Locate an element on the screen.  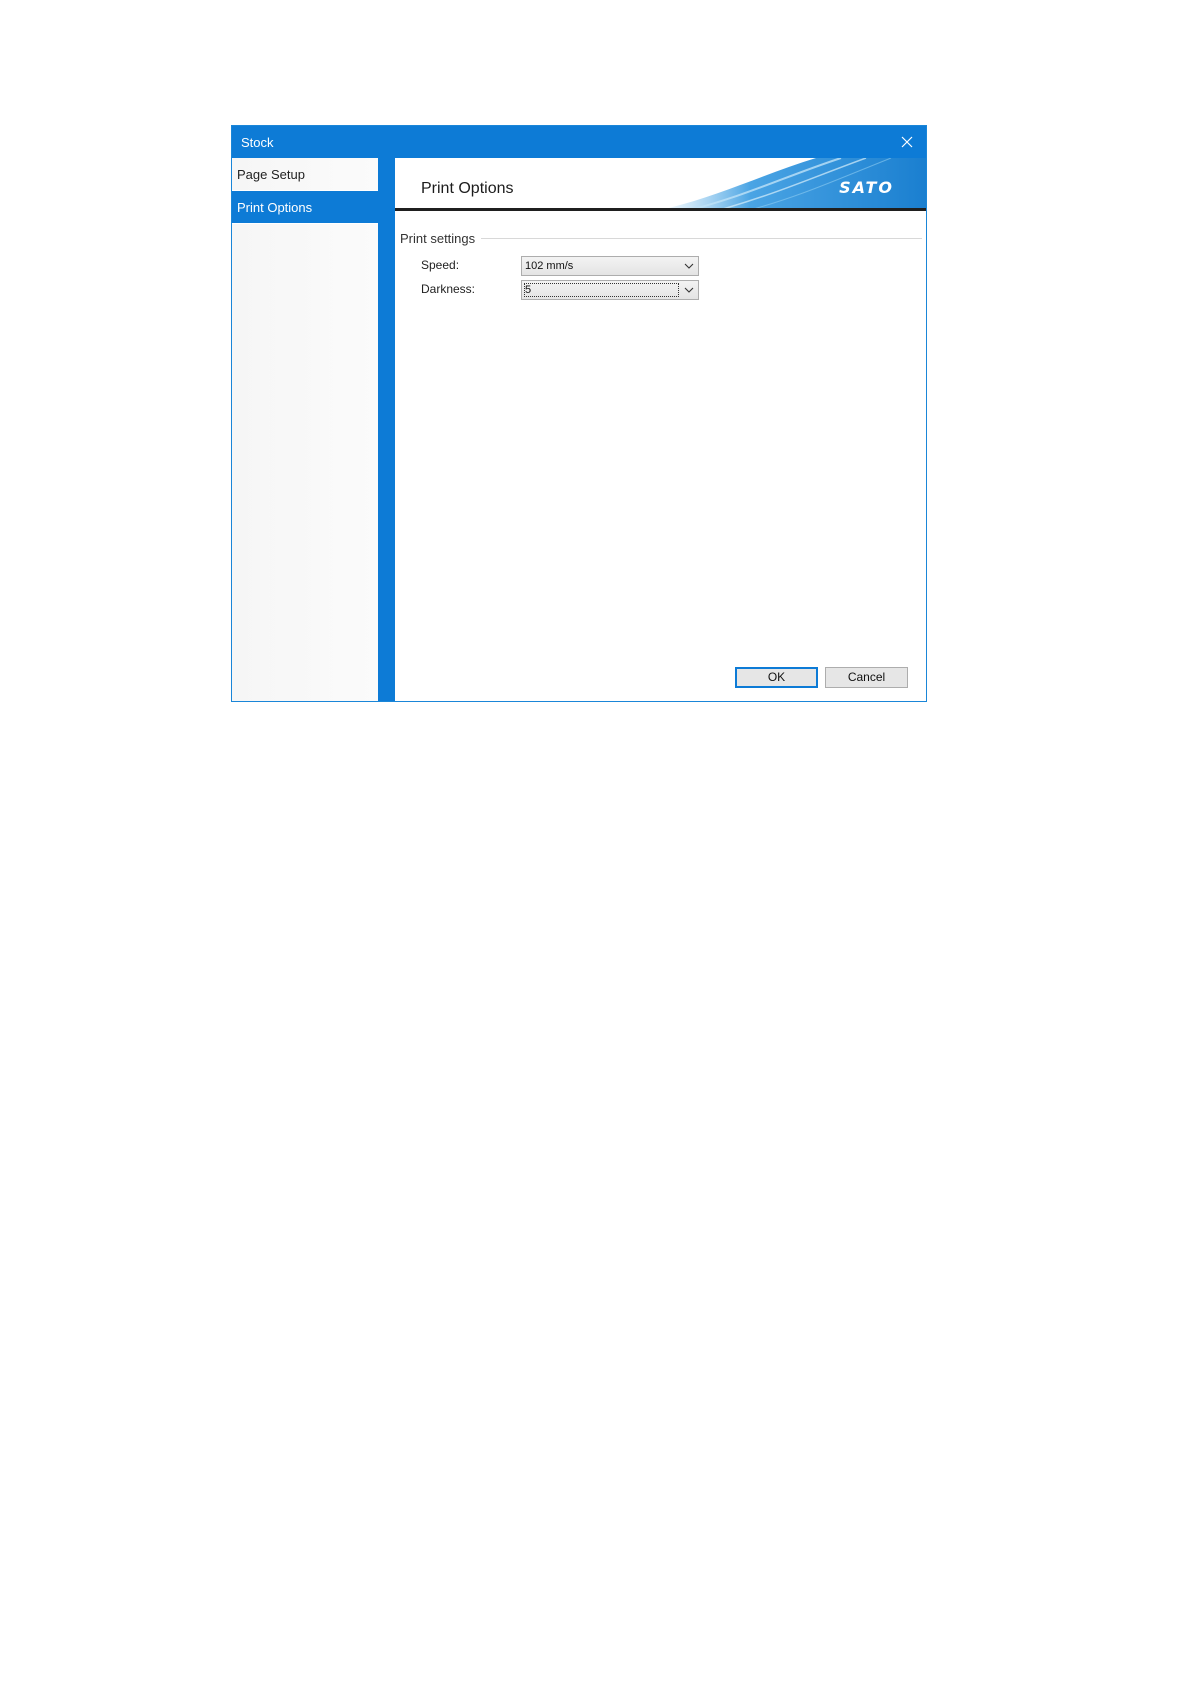
page-banner: Print Options SATO is located at coordinates (660, 184).